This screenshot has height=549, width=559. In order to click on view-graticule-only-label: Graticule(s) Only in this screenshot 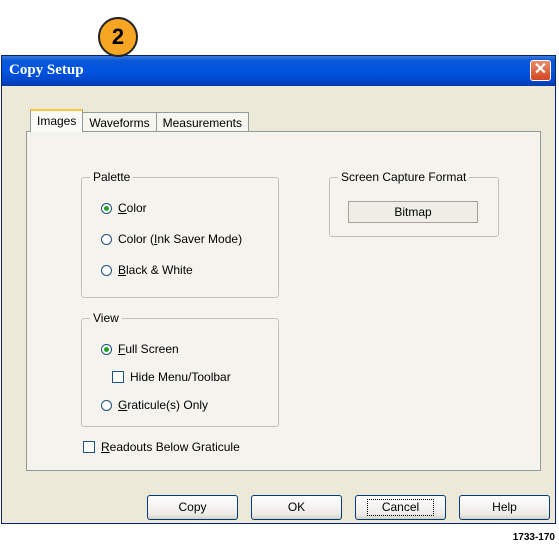, I will do `click(163, 405)`.